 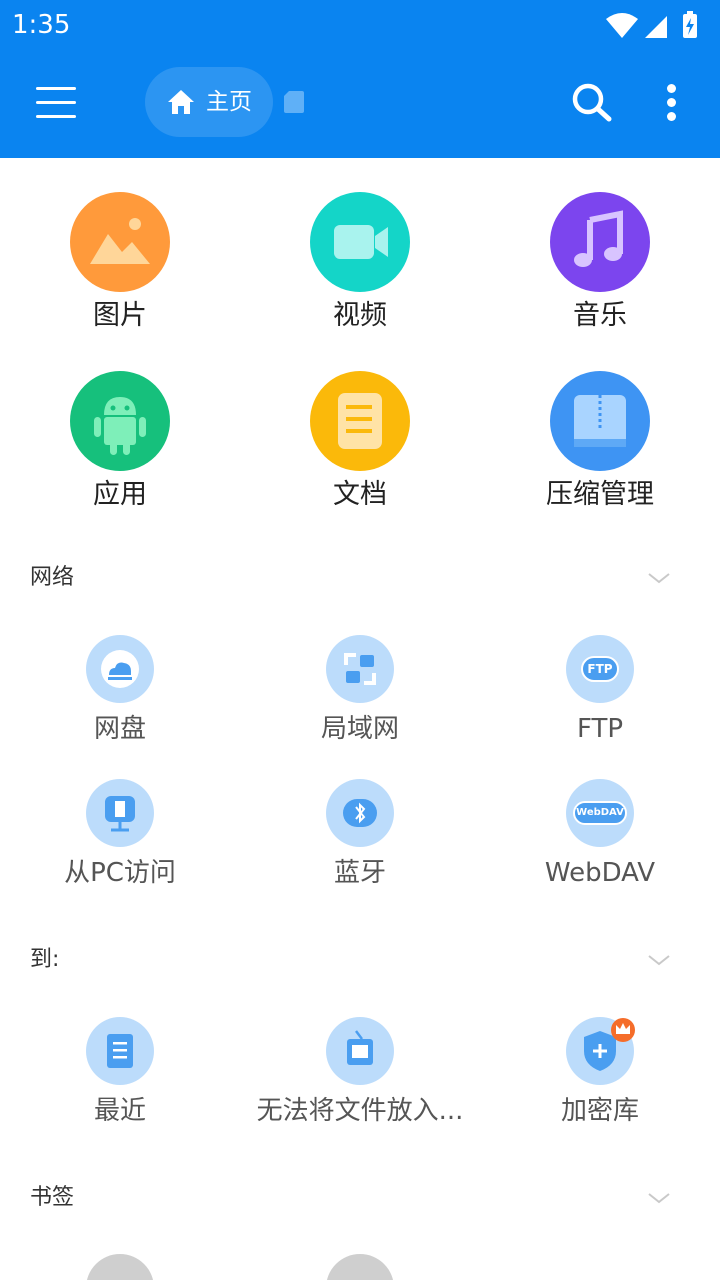 What do you see at coordinates (600, 1082) in the screenshot?
I see `goto-vault: 加密库` at bounding box center [600, 1082].